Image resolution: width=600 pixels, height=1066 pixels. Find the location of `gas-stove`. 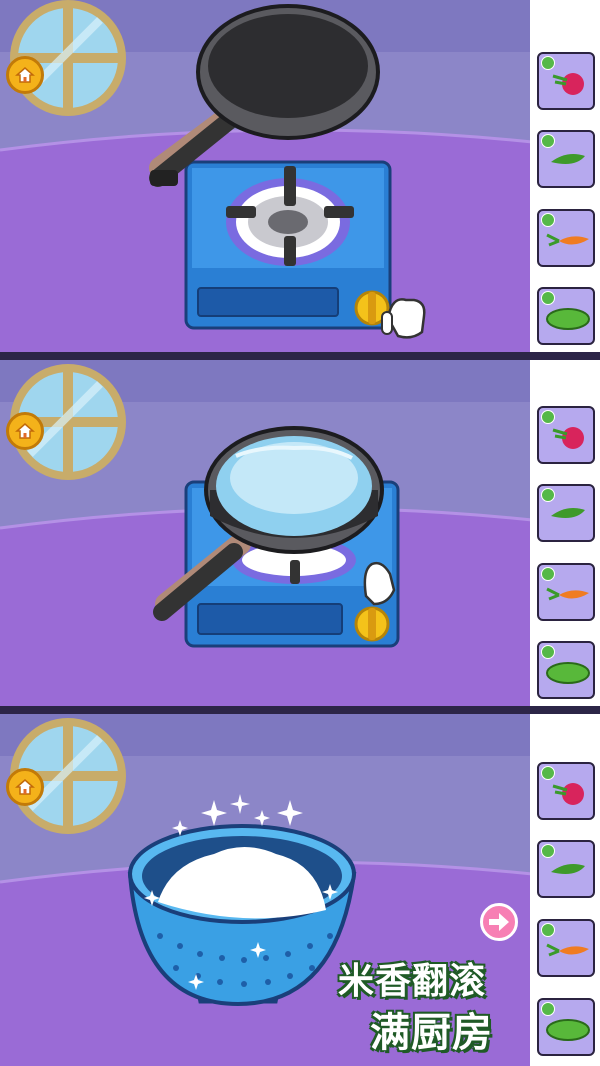

gas-stove is located at coordinates (288, 245).